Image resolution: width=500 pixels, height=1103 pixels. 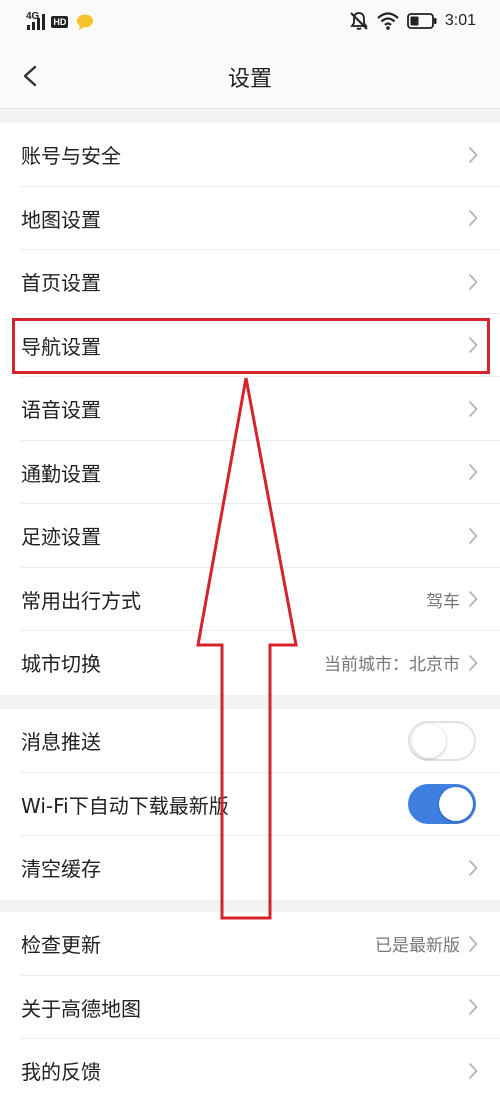 I want to click on push-notification-toggle, so click(x=442, y=740).